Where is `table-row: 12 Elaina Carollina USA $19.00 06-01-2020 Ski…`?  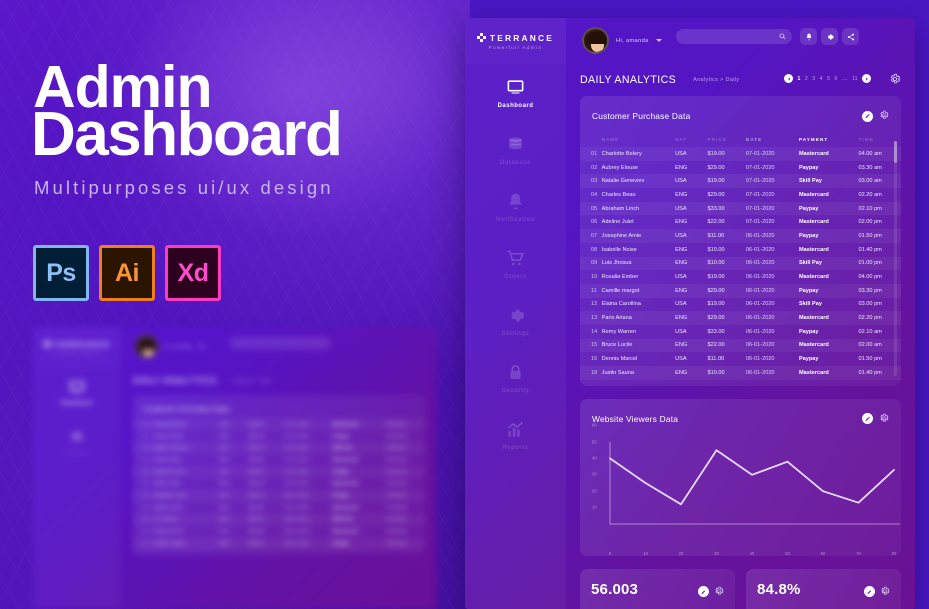
table-row: 12 Elaina Carollina USA $19.00 06-01-2020 Ski… is located at coordinates (740, 305).